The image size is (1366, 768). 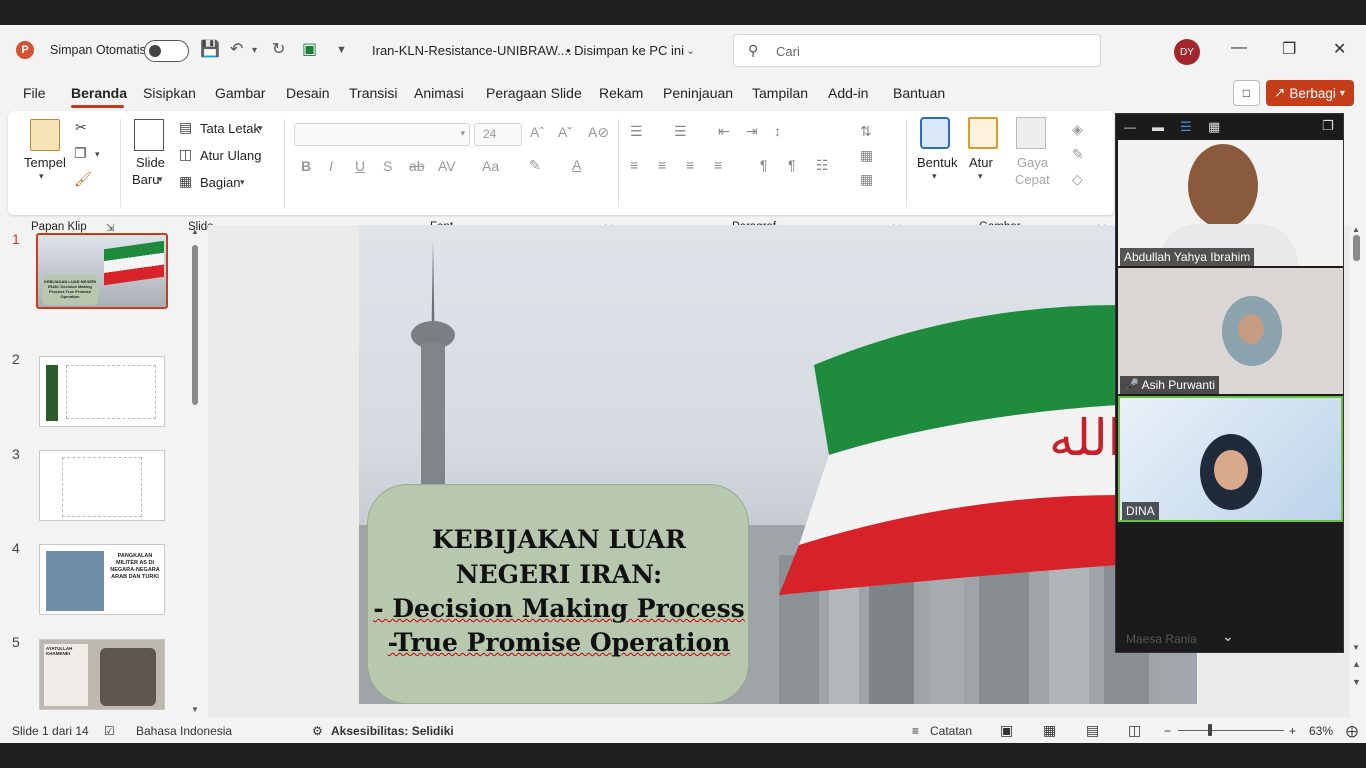 What do you see at coordinates (150, 162) in the screenshot?
I see `new-slide-label-1: Slide` at bounding box center [150, 162].